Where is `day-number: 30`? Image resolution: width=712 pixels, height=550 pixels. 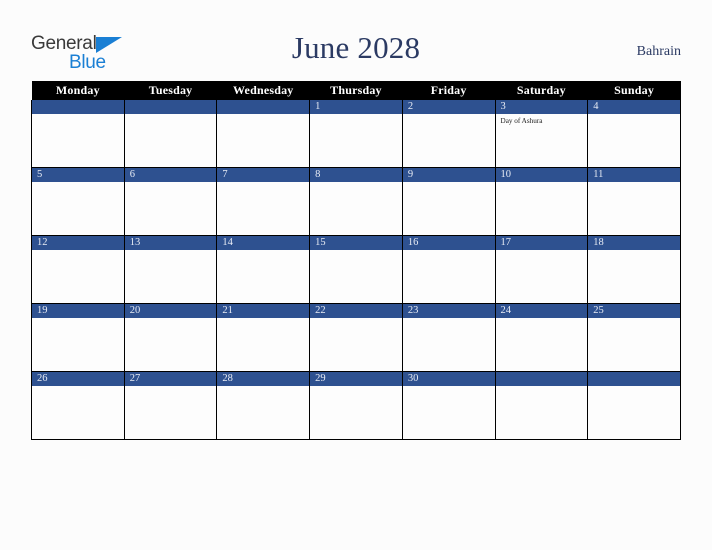 day-number: 30 is located at coordinates (448, 379).